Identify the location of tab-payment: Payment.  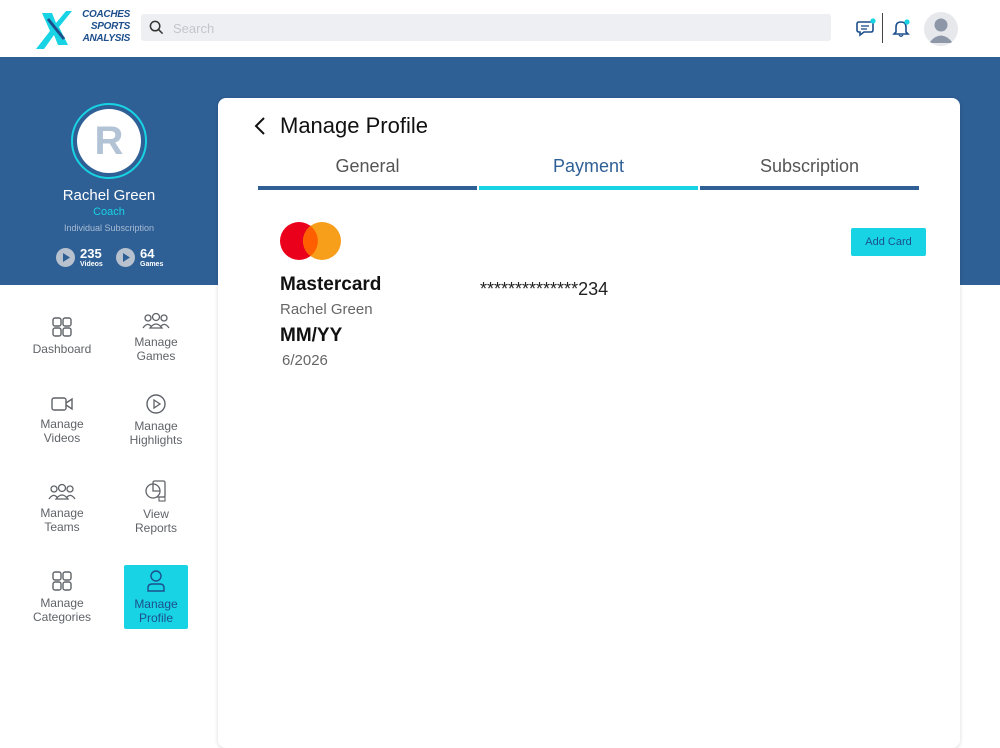
(588, 173).